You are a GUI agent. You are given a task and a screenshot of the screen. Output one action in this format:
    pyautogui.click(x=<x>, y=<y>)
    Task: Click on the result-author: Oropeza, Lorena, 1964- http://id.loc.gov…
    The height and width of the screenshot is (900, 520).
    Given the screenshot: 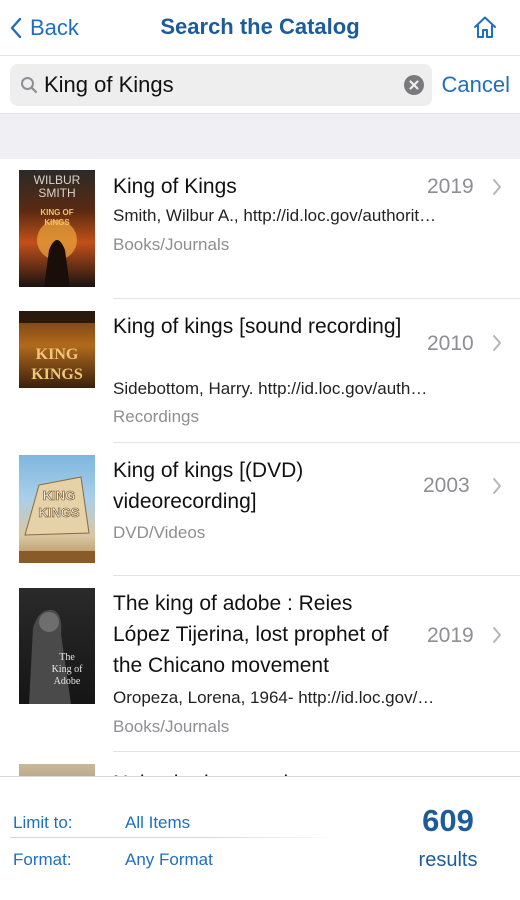 What is the action you would take?
    pyautogui.click(x=274, y=697)
    